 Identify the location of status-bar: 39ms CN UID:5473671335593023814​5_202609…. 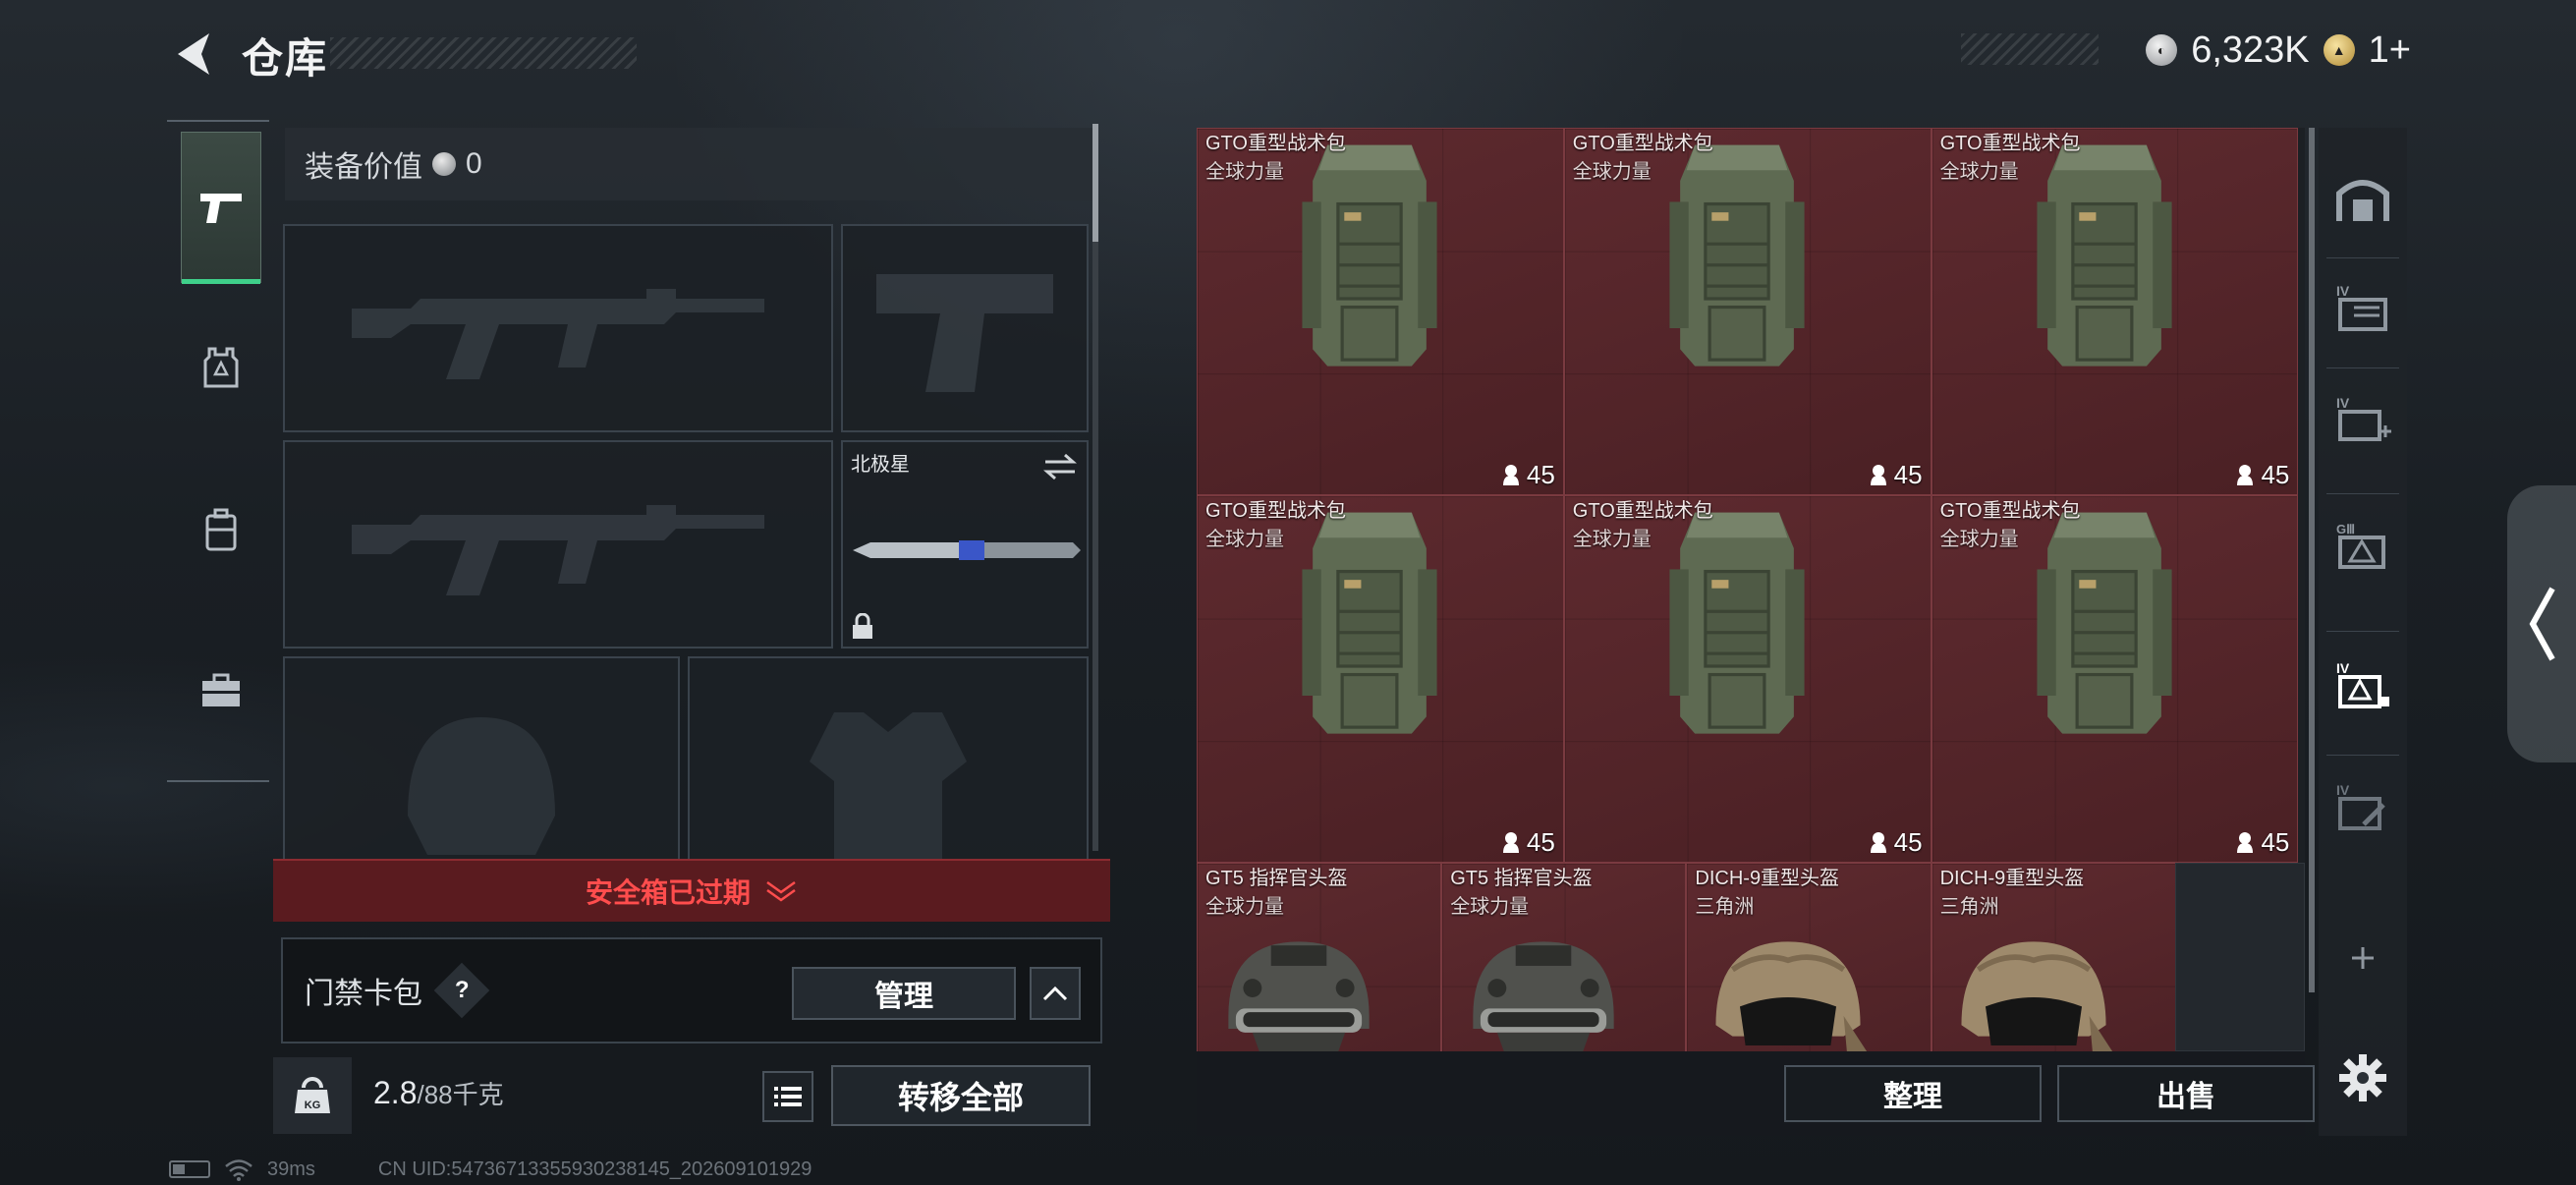
(611, 1169).